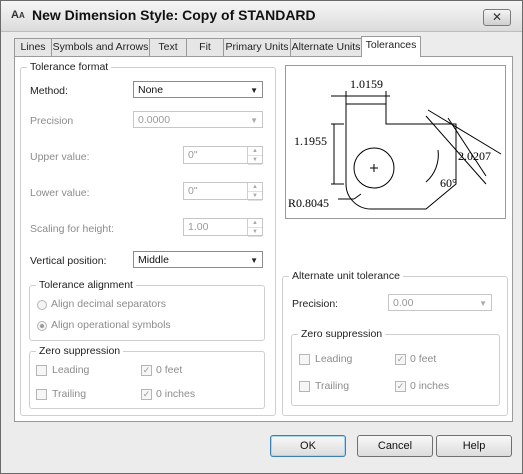 The image size is (523, 474). Describe the element at coordinates (315, 304) in the screenshot. I see `alt-precision-label: Precision:` at that location.